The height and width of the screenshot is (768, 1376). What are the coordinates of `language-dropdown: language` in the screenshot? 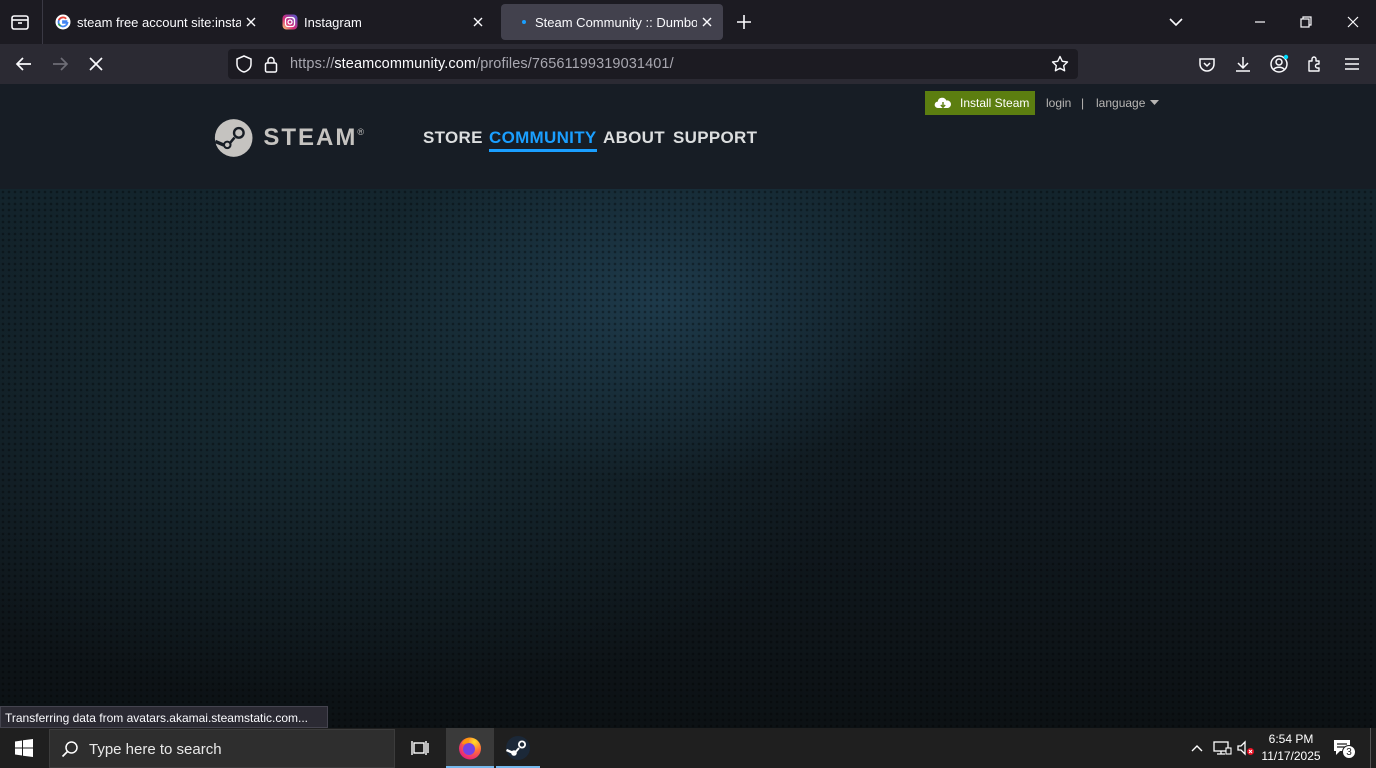 It's located at (1128, 103).